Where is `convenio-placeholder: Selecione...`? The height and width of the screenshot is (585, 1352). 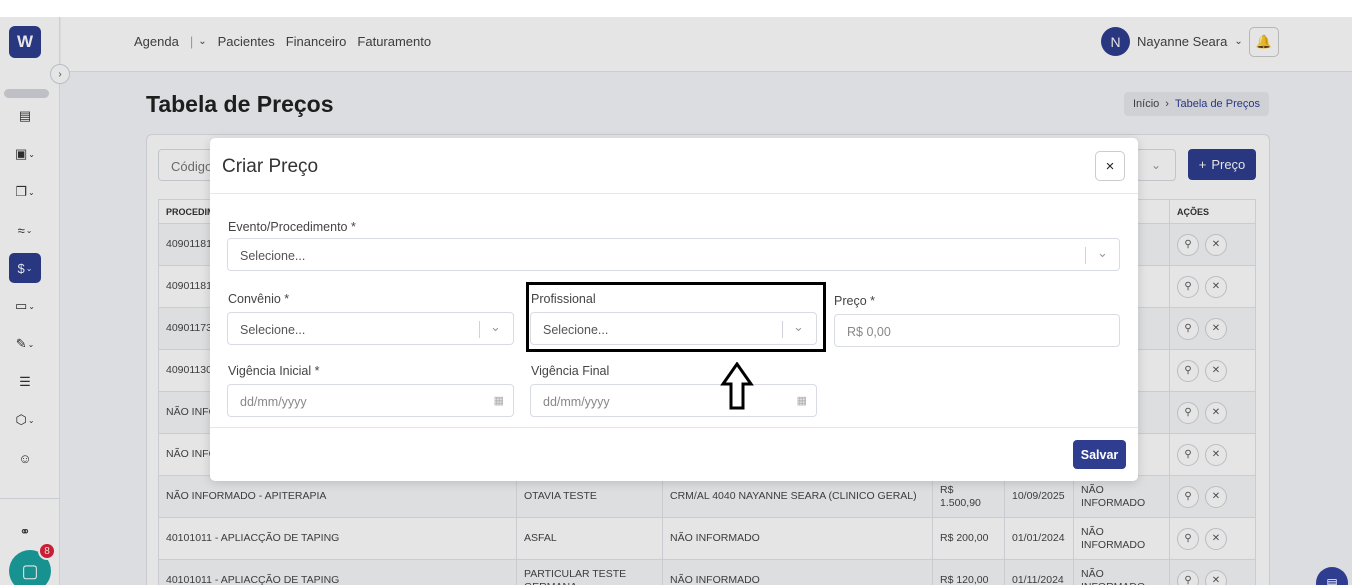 convenio-placeholder: Selecione... is located at coordinates (273, 330).